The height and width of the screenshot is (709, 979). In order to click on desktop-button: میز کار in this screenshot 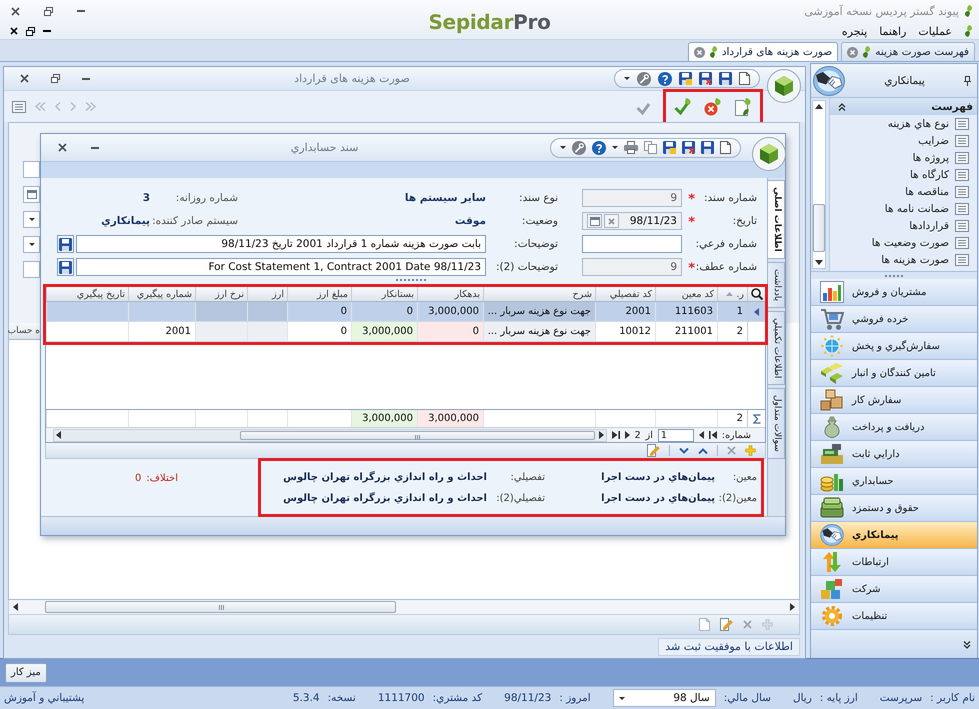, I will do `click(26, 672)`.